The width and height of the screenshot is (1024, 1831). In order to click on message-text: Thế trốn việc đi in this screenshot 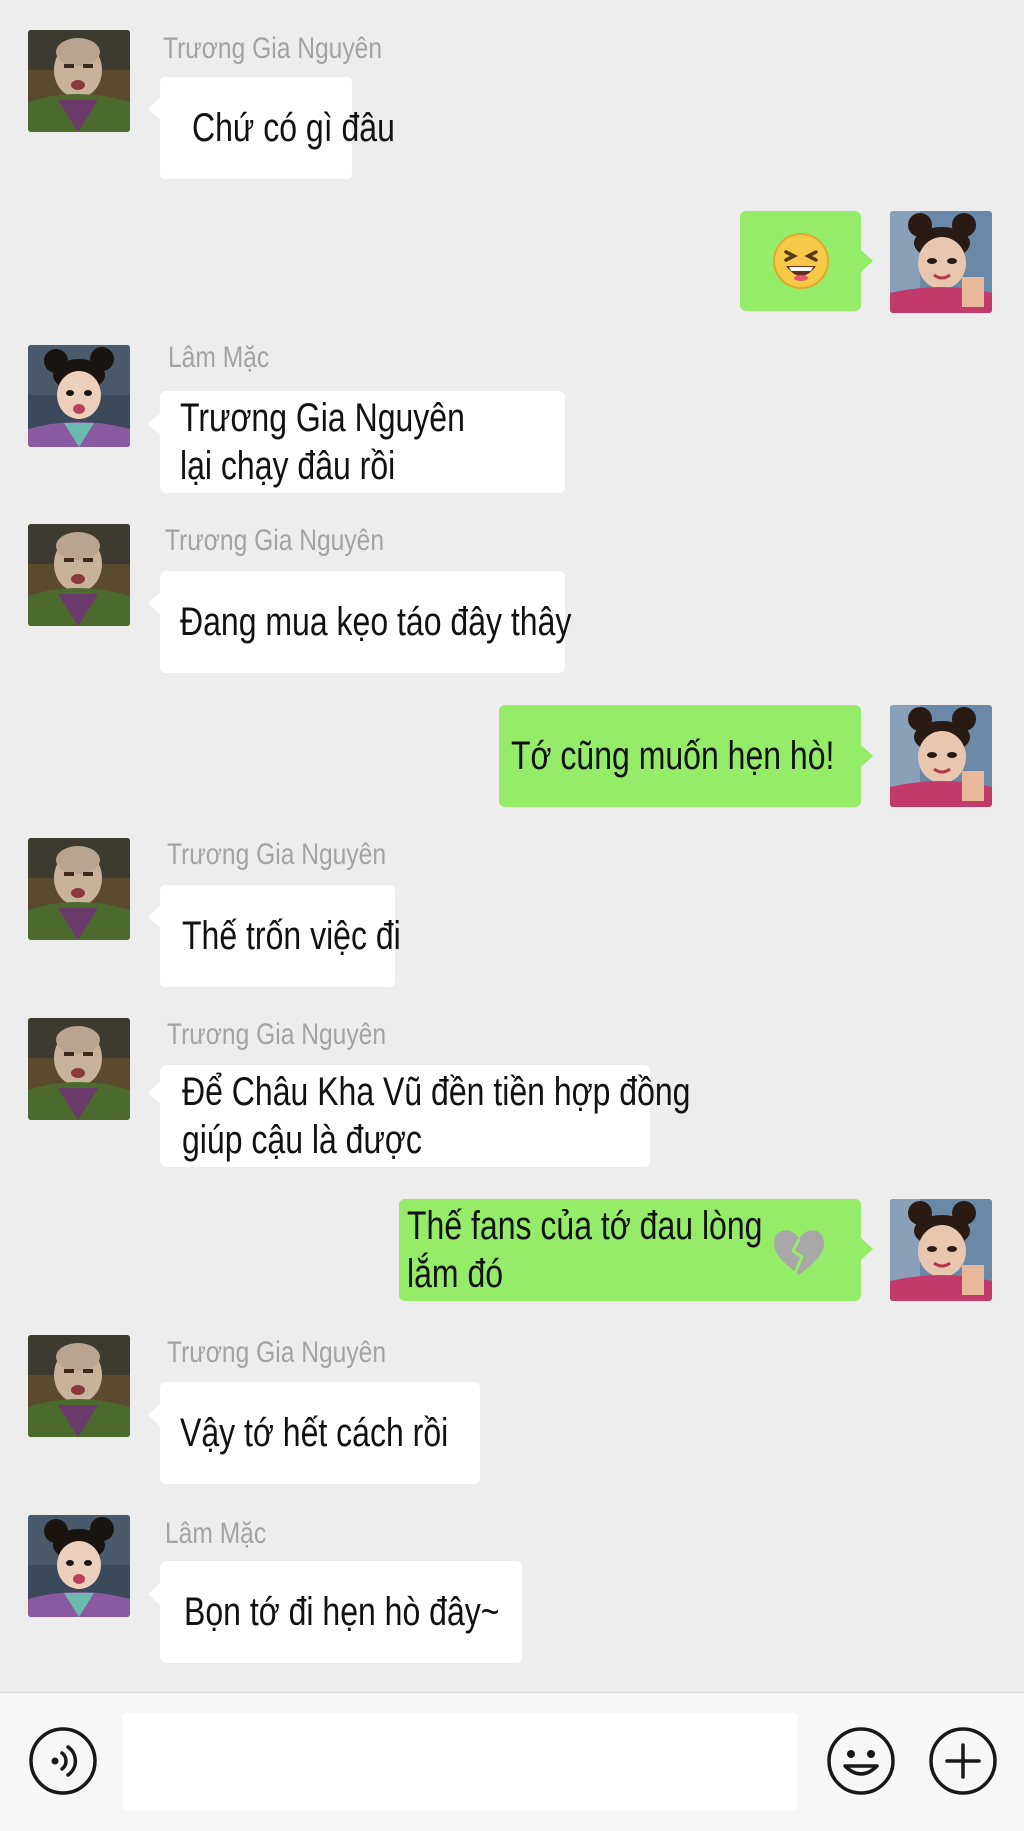, I will do `click(291, 936)`.